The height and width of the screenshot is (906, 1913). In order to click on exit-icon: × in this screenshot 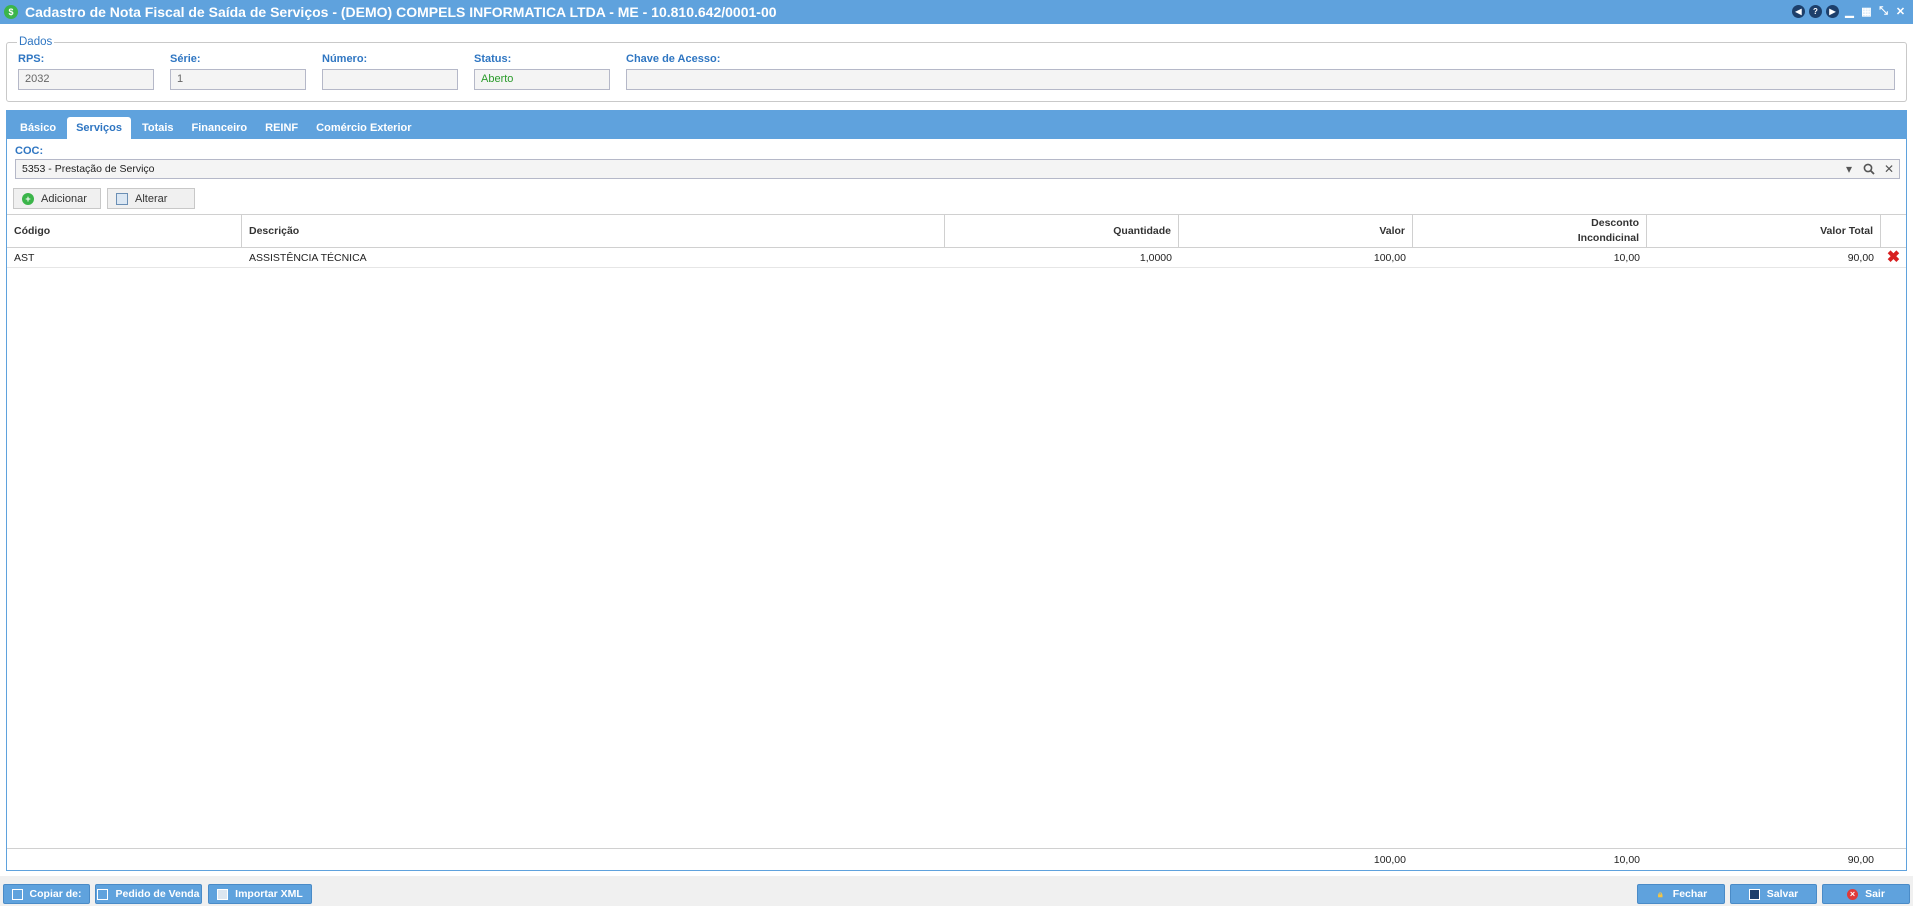, I will do `click(1853, 894)`.